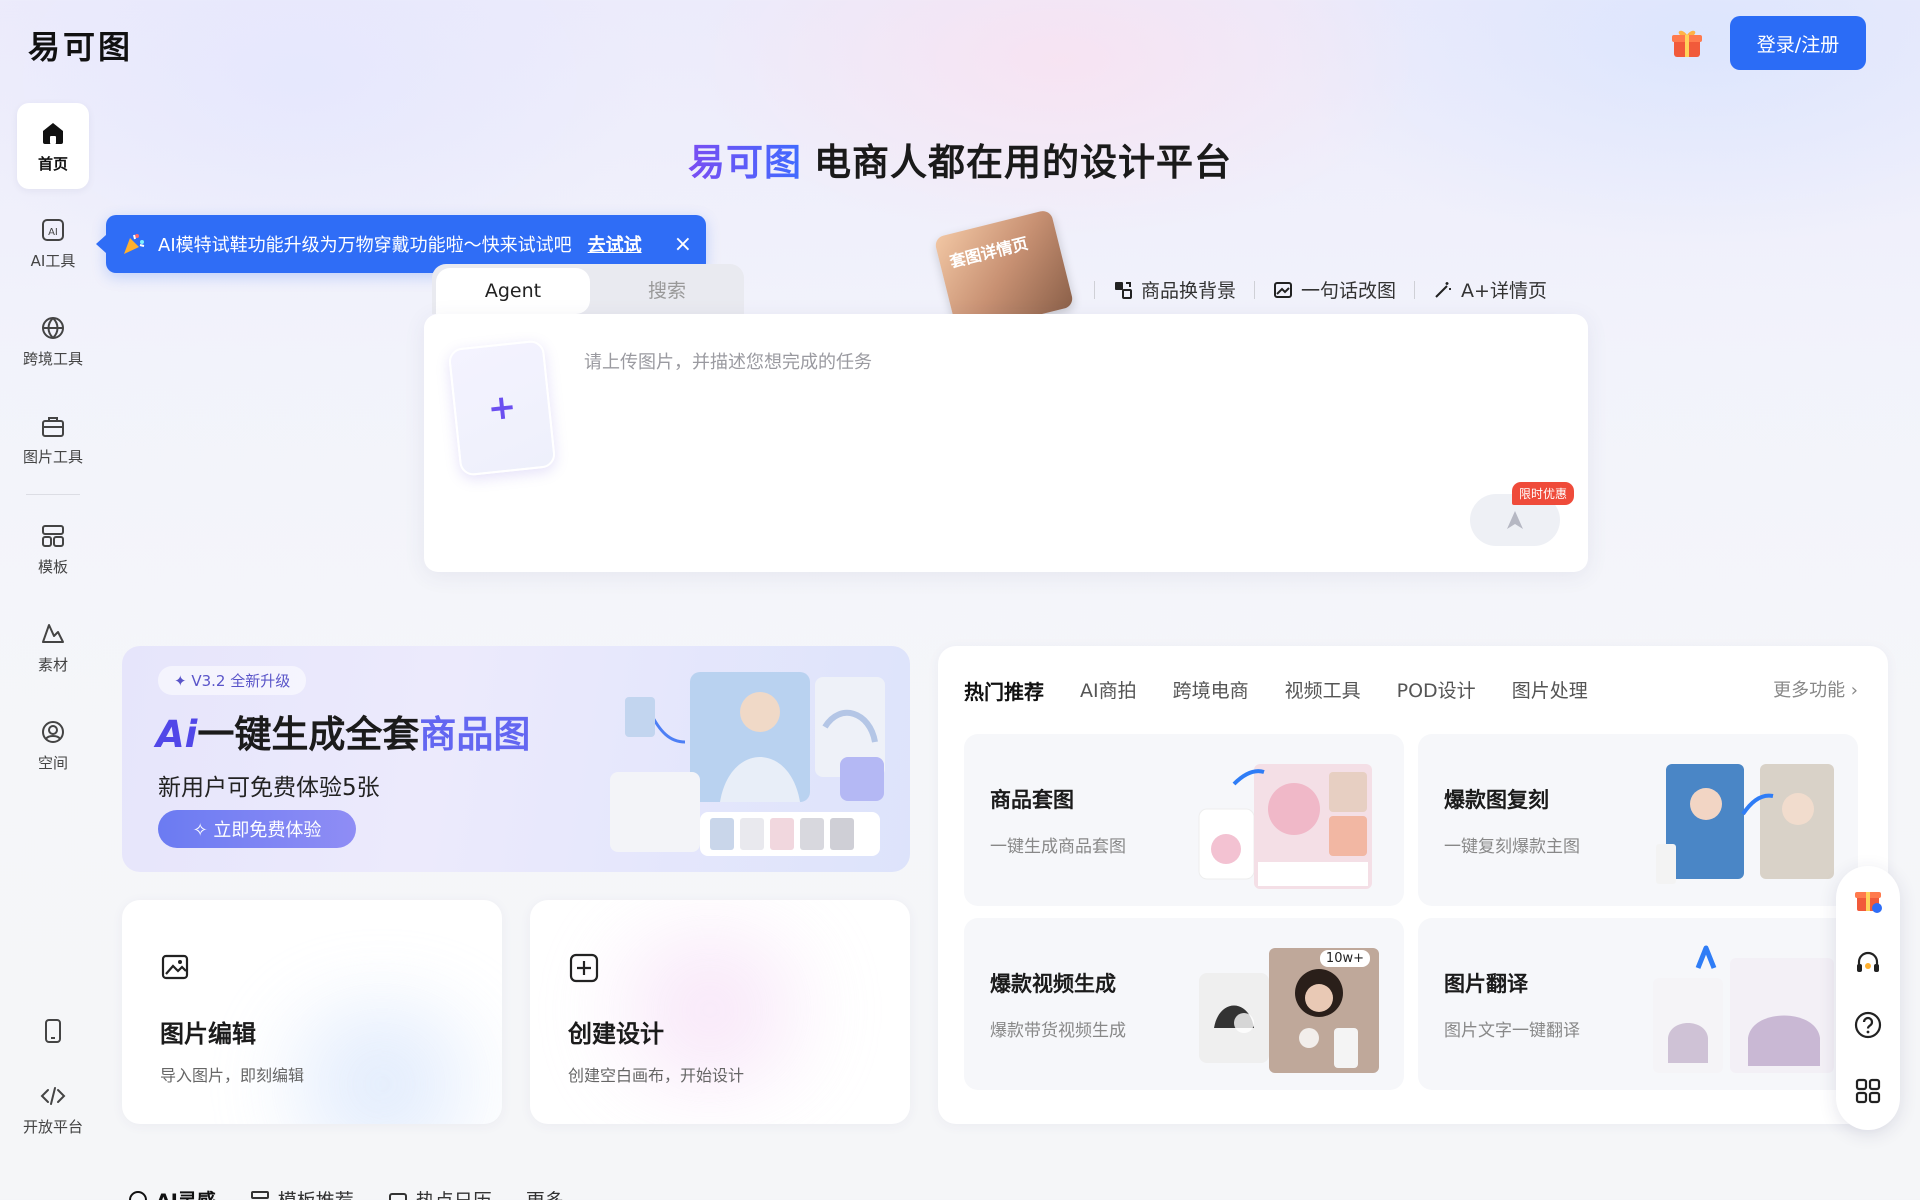 The width and height of the screenshot is (1920, 1200). I want to click on bestseller-copy-thumbnail, so click(1745, 824).